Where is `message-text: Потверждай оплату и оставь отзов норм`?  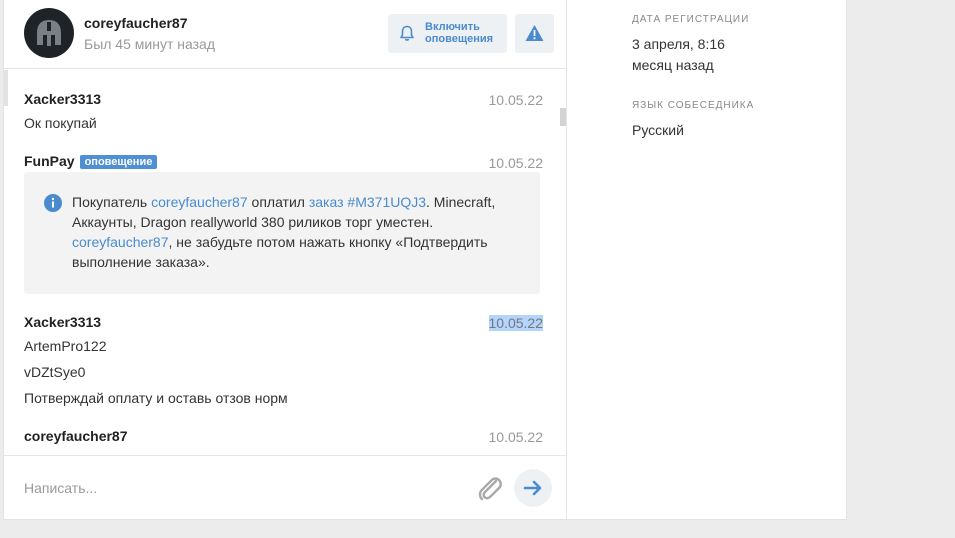
message-text: Потверждай оплату и оставь отзов норм is located at coordinates (156, 398).